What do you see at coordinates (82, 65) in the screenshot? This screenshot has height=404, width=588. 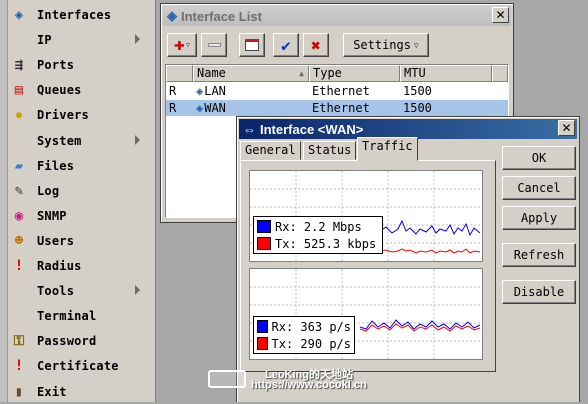 I see `menu-item-ports: ⇶ Ports` at bounding box center [82, 65].